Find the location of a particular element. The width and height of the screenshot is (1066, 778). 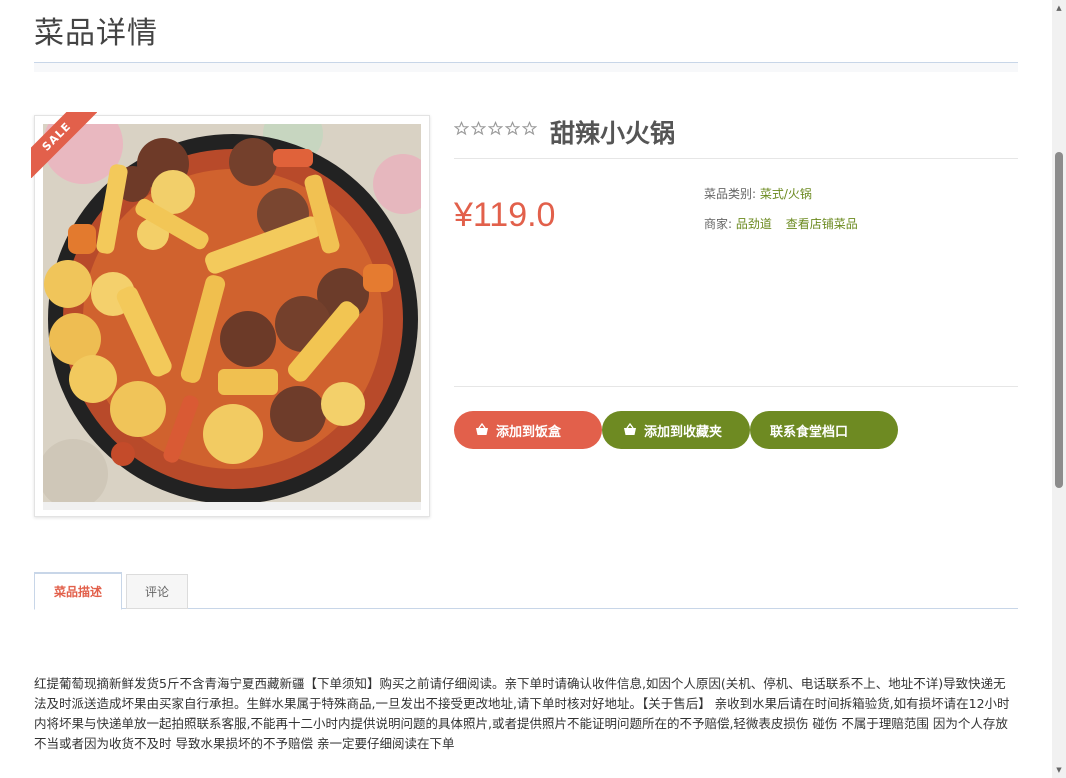

product-price: ¥119.0 is located at coordinates (505, 215).